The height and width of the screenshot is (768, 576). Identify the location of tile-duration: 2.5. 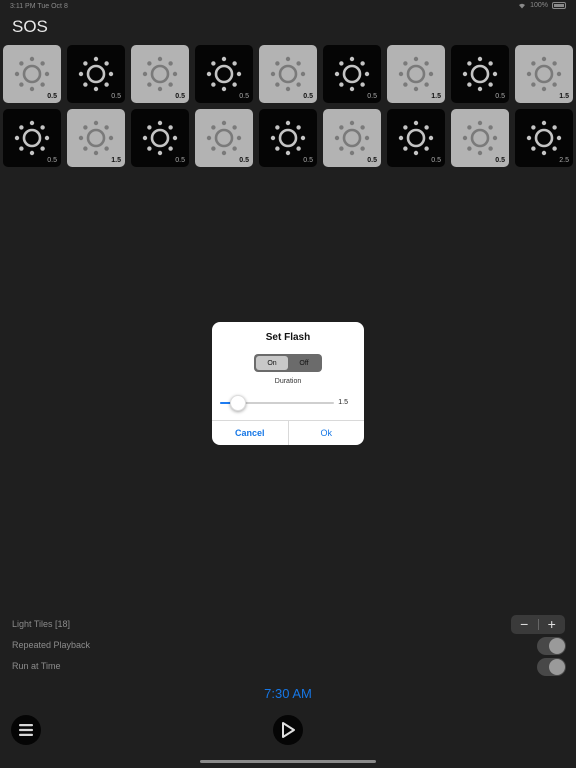
(564, 160).